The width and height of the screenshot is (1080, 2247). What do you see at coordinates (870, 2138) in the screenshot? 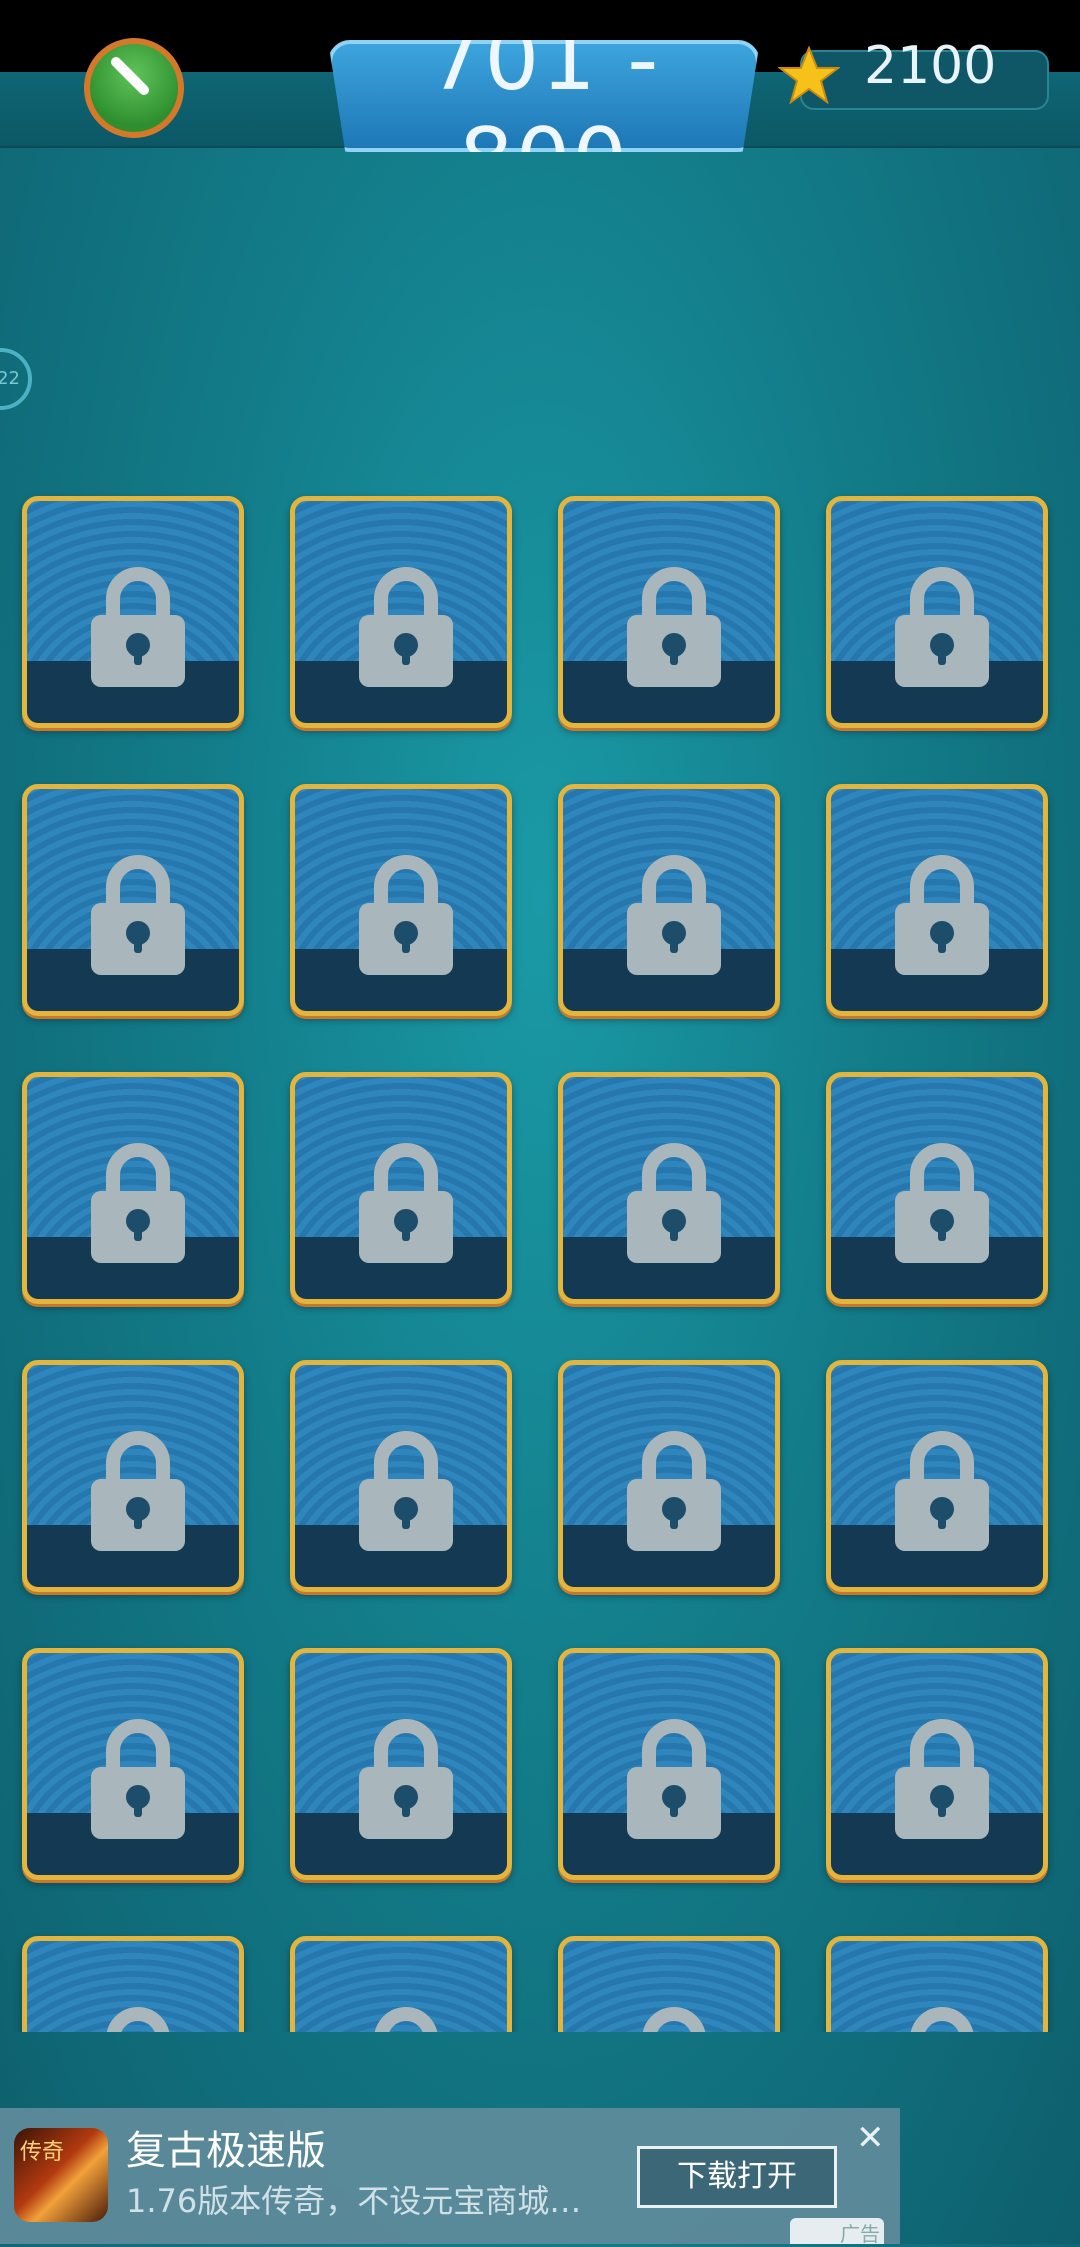
I see `close-icon: ✕` at bounding box center [870, 2138].